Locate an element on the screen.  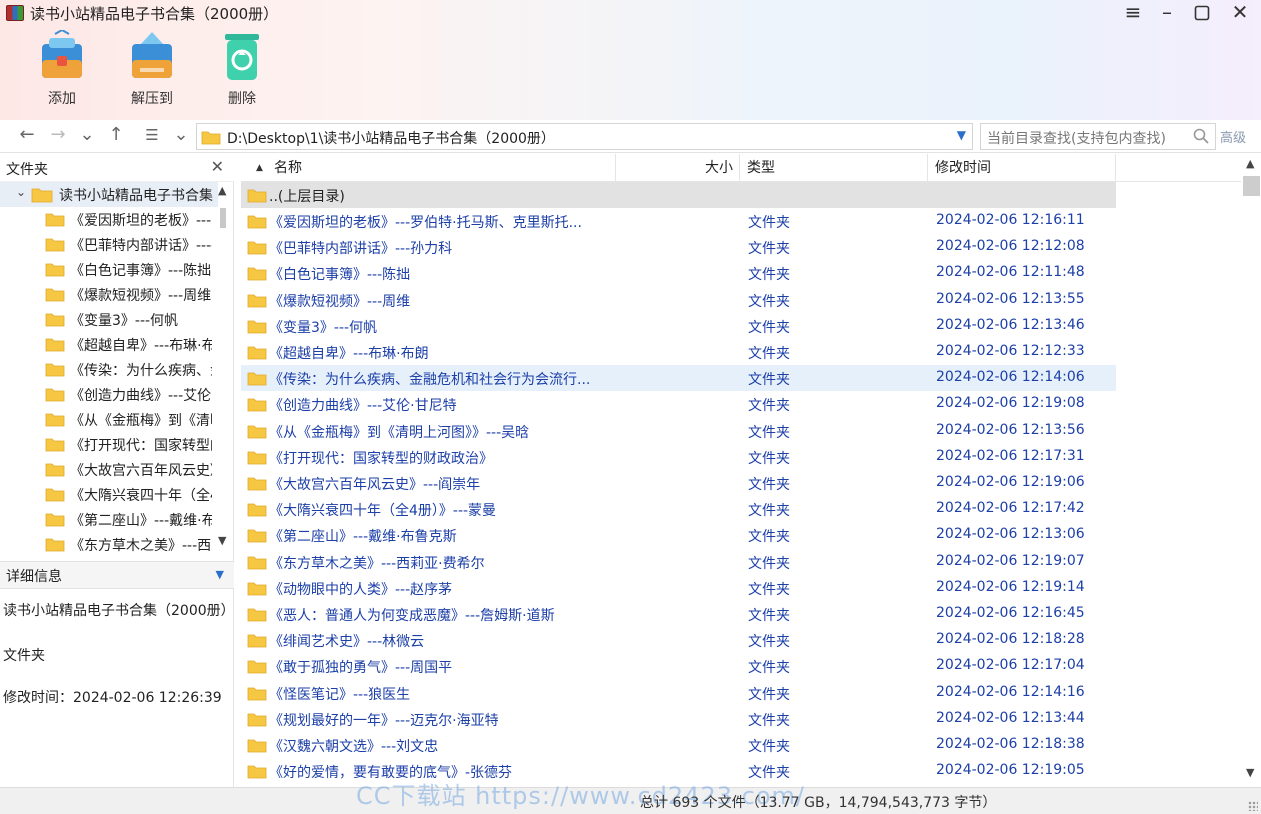
column-header-type: 类型 is located at coordinates (834, 168).